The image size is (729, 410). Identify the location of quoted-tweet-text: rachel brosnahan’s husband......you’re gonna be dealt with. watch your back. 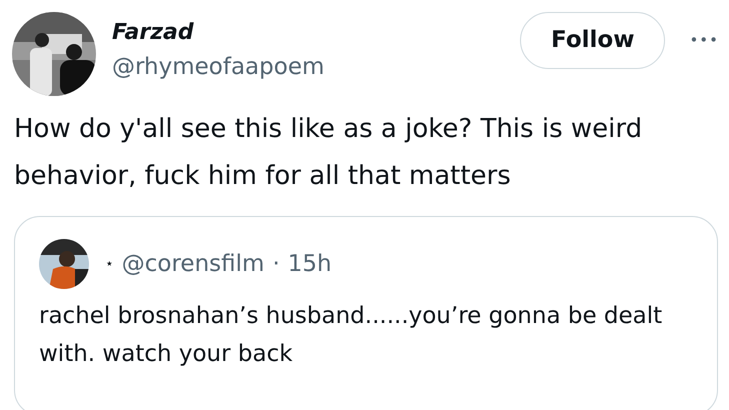
(351, 335).